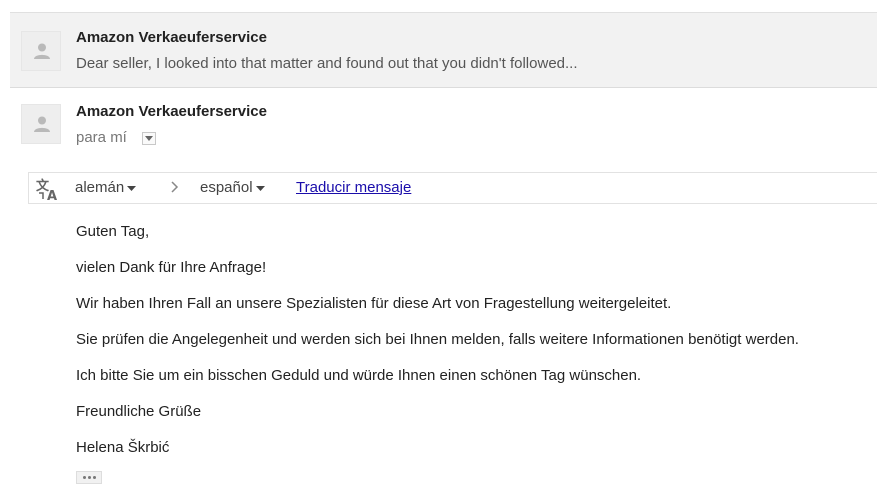 This screenshot has width=877, height=493. I want to click on translate-icon: 文 A, so click(46, 189).